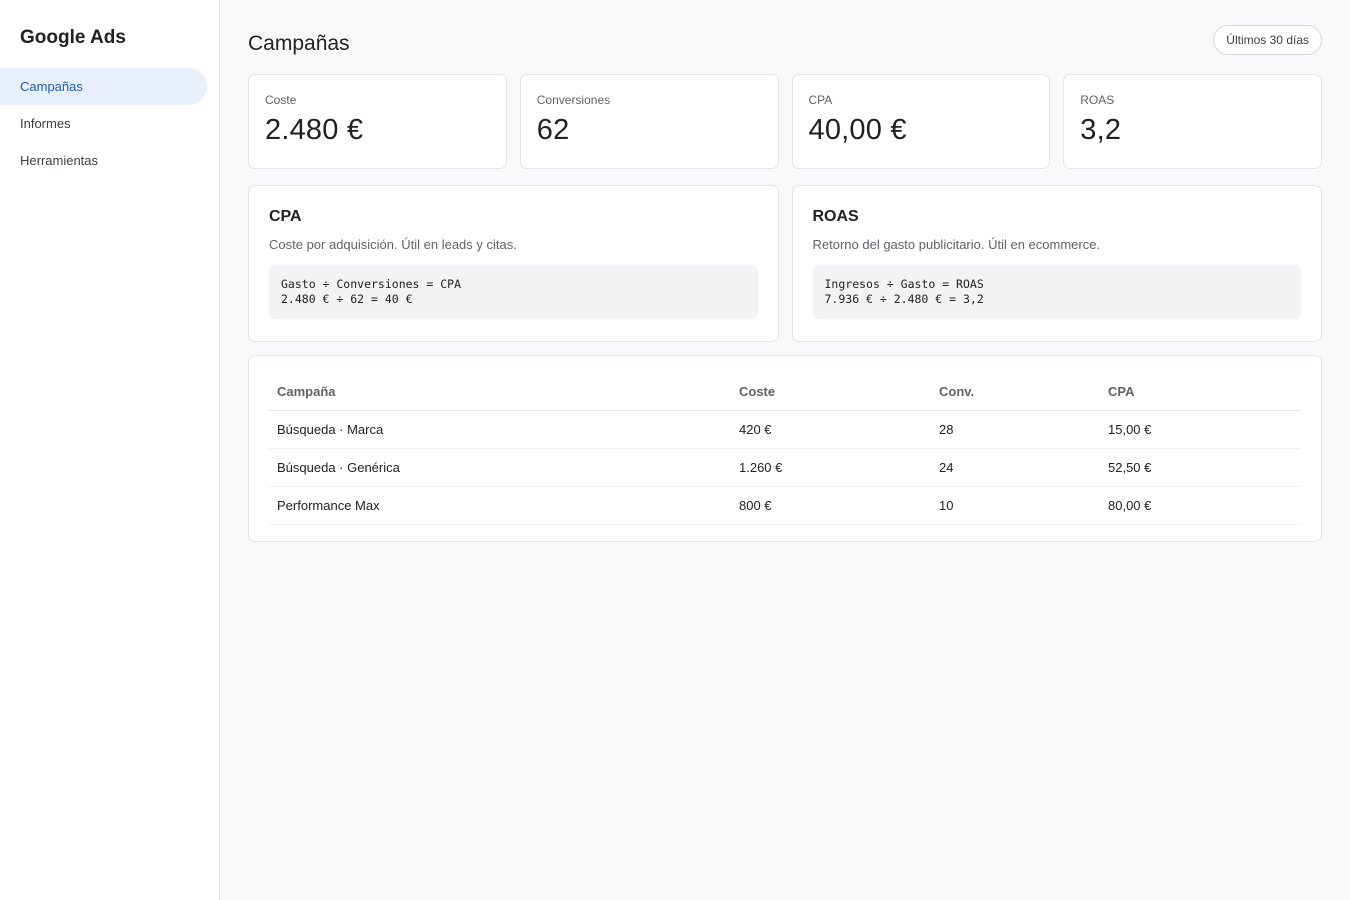 The width and height of the screenshot is (1350, 900). I want to click on column-header-conv: Conv., so click(1015, 392).